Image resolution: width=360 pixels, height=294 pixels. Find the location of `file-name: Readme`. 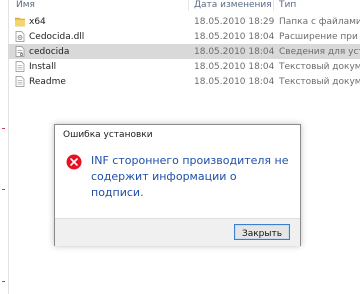

file-name: Readme is located at coordinates (47, 82).